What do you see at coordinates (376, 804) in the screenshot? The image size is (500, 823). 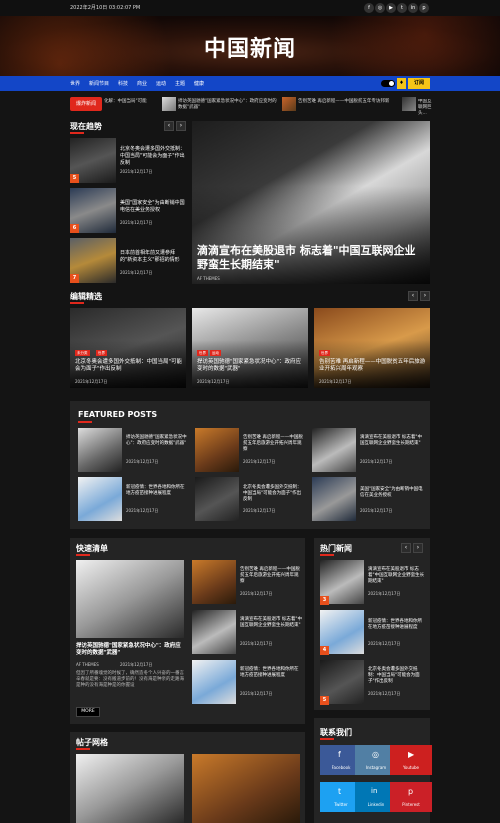 I see `linkedin-label: Linkedin` at bounding box center [376, 804].